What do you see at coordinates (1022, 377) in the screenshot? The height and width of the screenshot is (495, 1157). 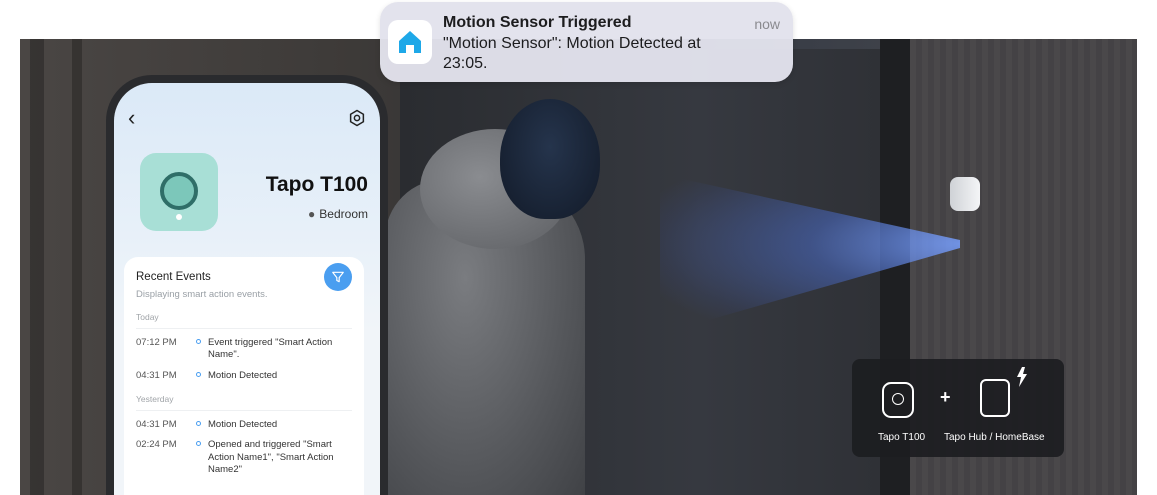 I see `signal-bolt-icon` at bounding box center [1022, 377].